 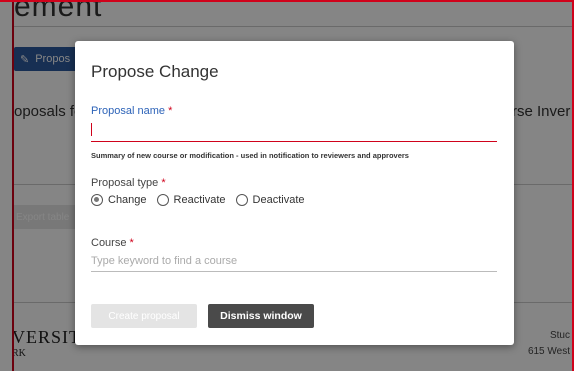 What do you see at coordinates (128, 111) in the screenshot?
I see `proposal-name-label-text: Proposal name` at bounding box center [128, 111].